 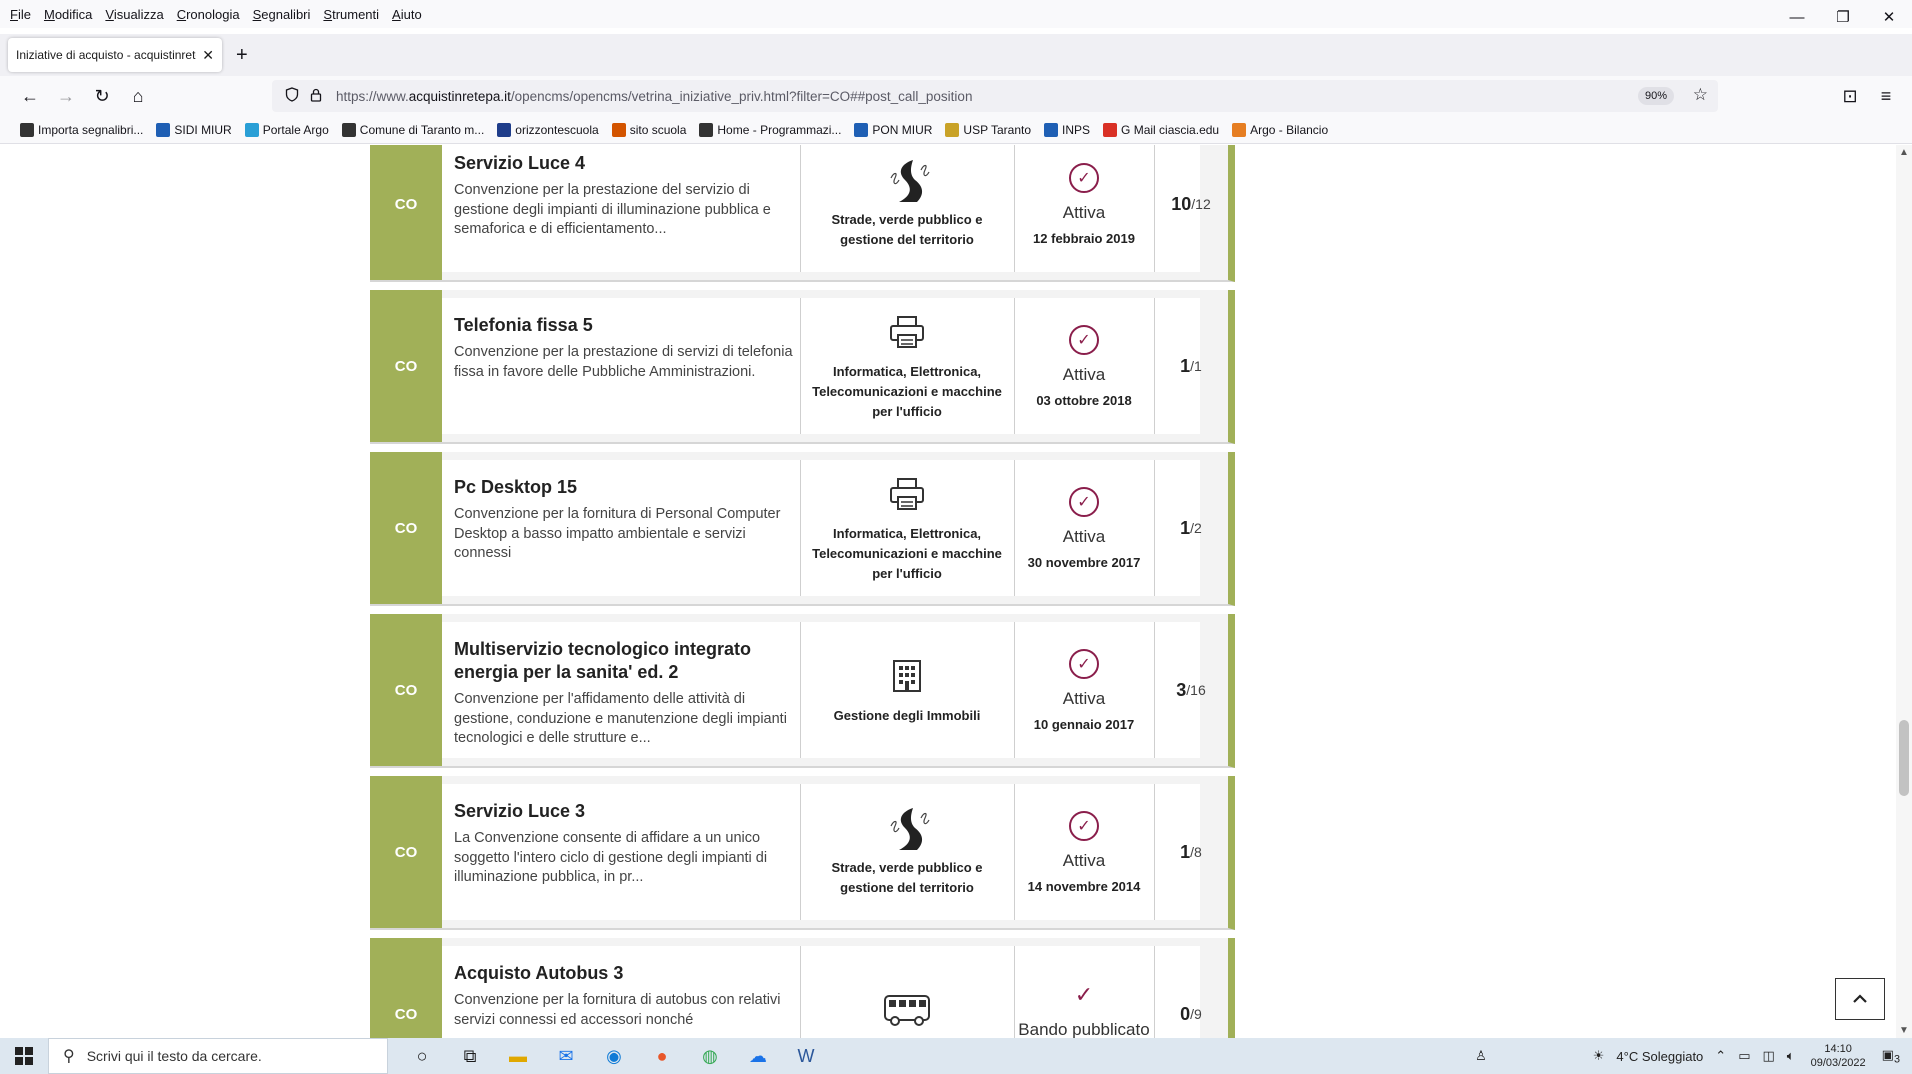 What do you see at coordinates (407, 14) in the screenshot?
I see `menu-aiuto: Aiuto` at bounding box center [407, 14].